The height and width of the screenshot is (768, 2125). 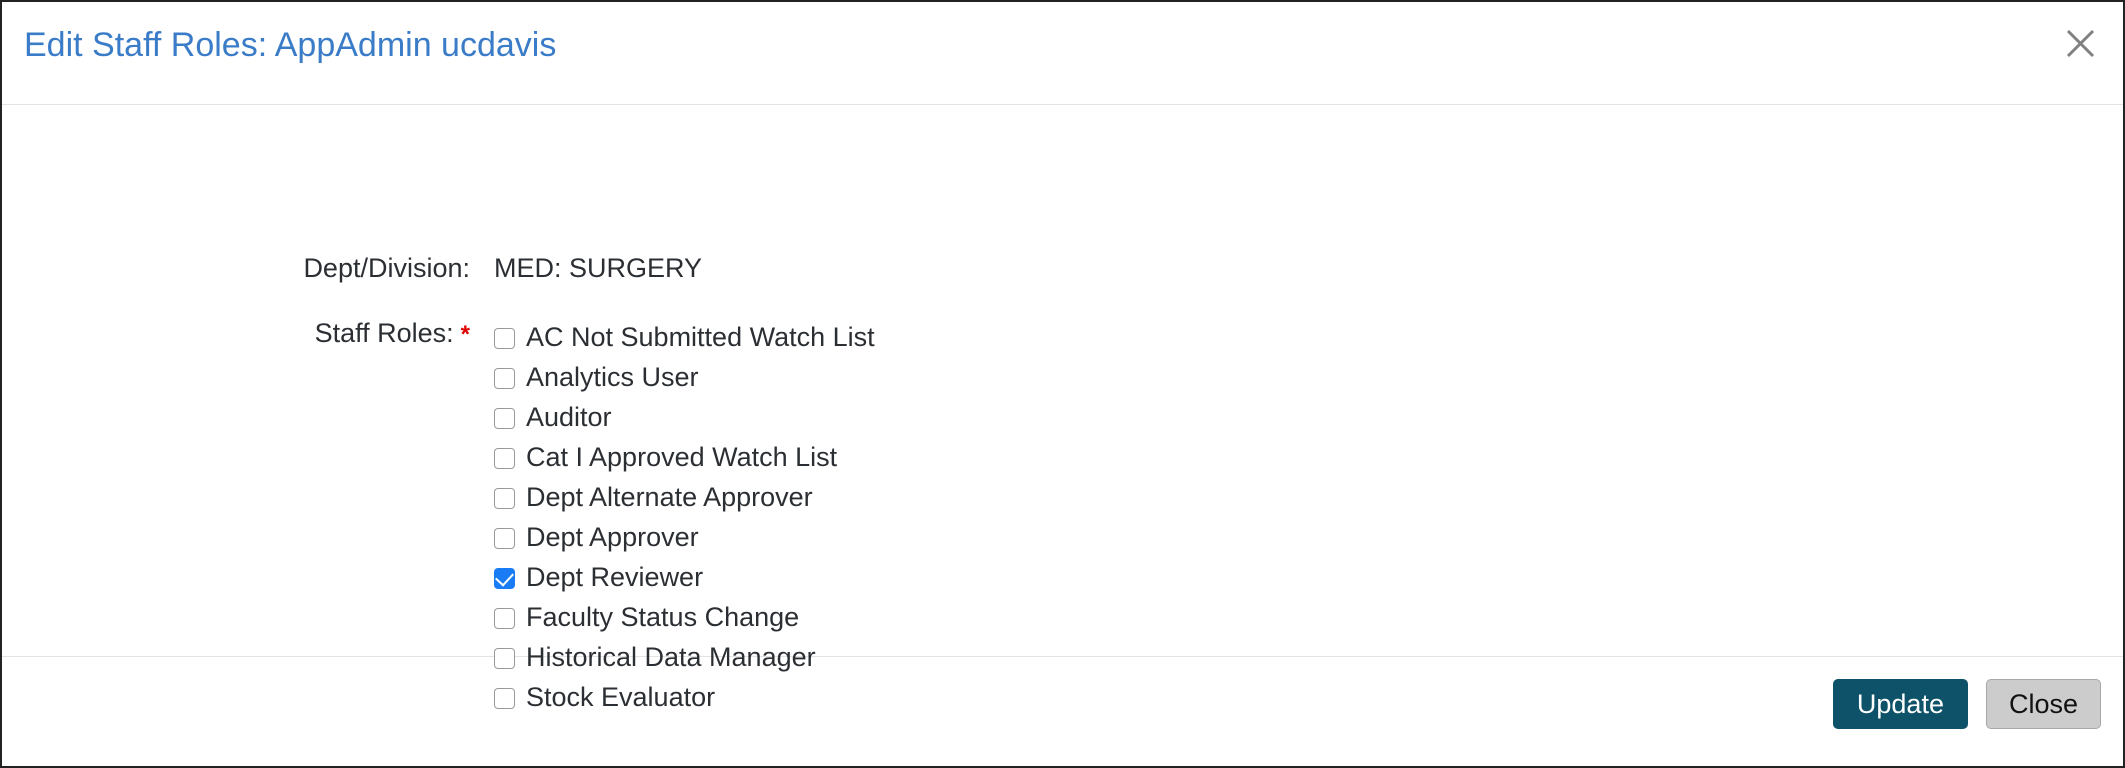 What do you see at coordinates (2080, 43) in the screenshot?
I see `close-icon` at bounding box center [2080, 43].